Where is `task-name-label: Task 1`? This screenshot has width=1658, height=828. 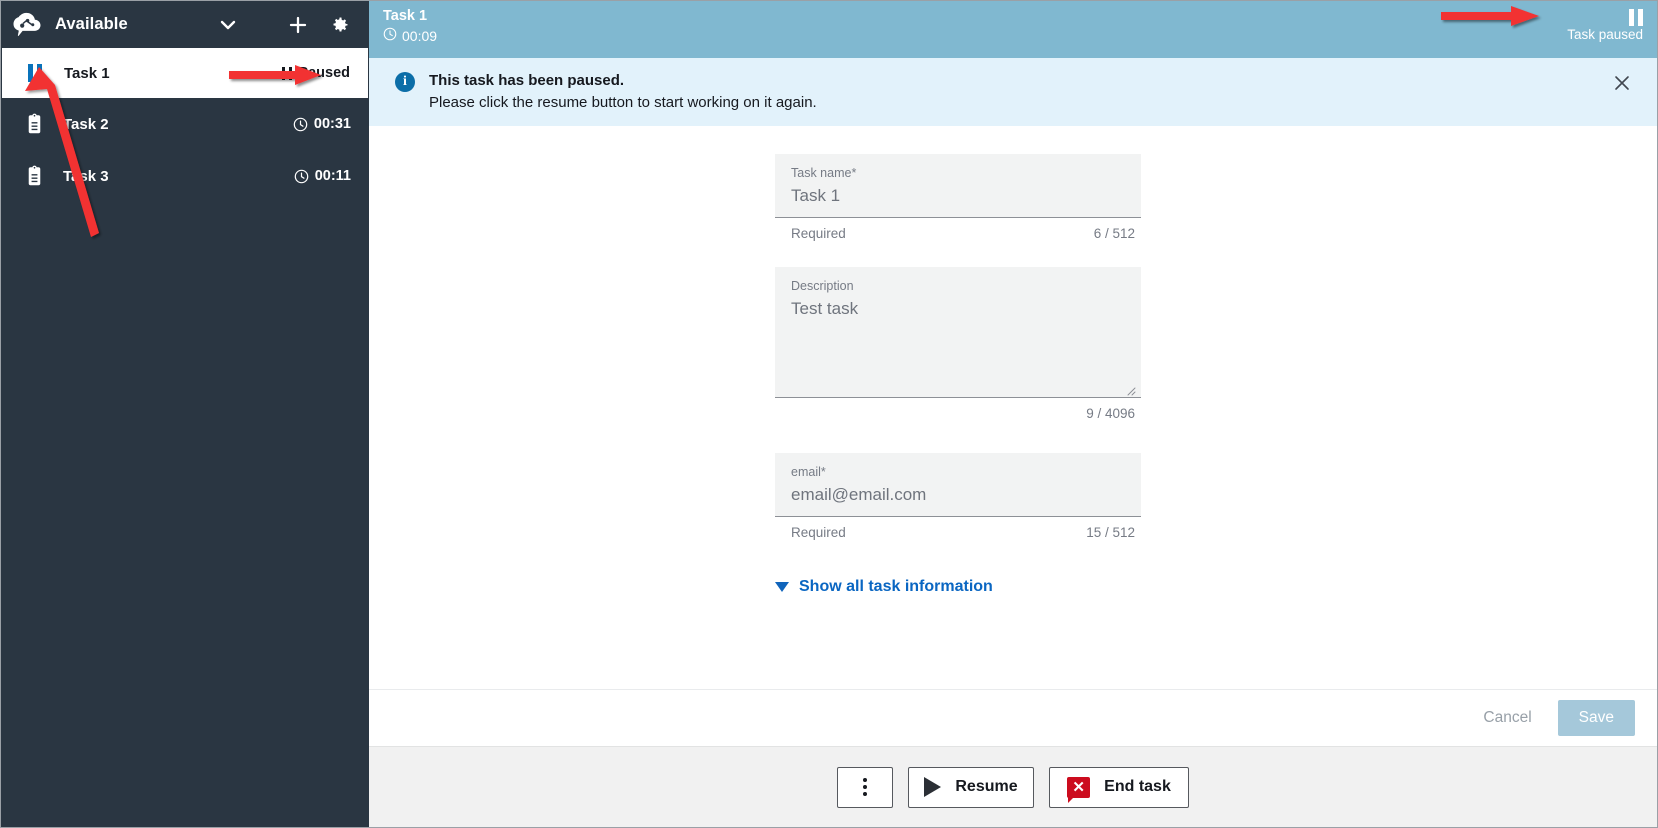
task-name-label: Task 1 is located at coordinates (87, 73).